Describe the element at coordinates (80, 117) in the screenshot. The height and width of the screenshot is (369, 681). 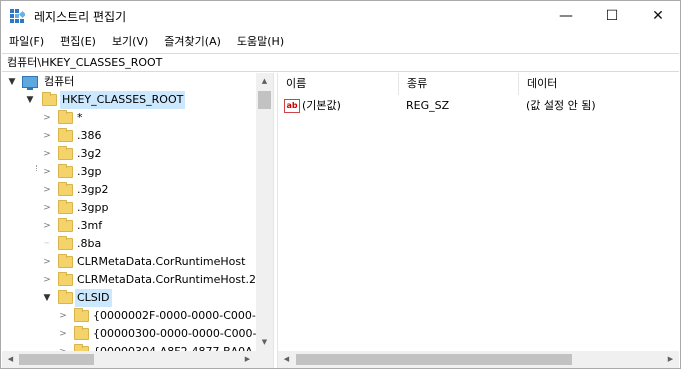
I see `tree-label: *` at that location.